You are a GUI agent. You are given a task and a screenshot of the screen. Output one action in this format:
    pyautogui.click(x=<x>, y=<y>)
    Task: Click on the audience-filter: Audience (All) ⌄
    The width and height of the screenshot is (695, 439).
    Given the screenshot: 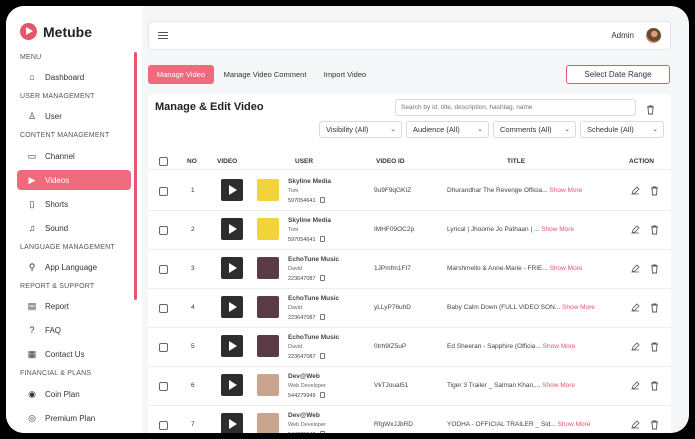 What is the action you would take?
    pyautogui.click(x=447, y=129)
    